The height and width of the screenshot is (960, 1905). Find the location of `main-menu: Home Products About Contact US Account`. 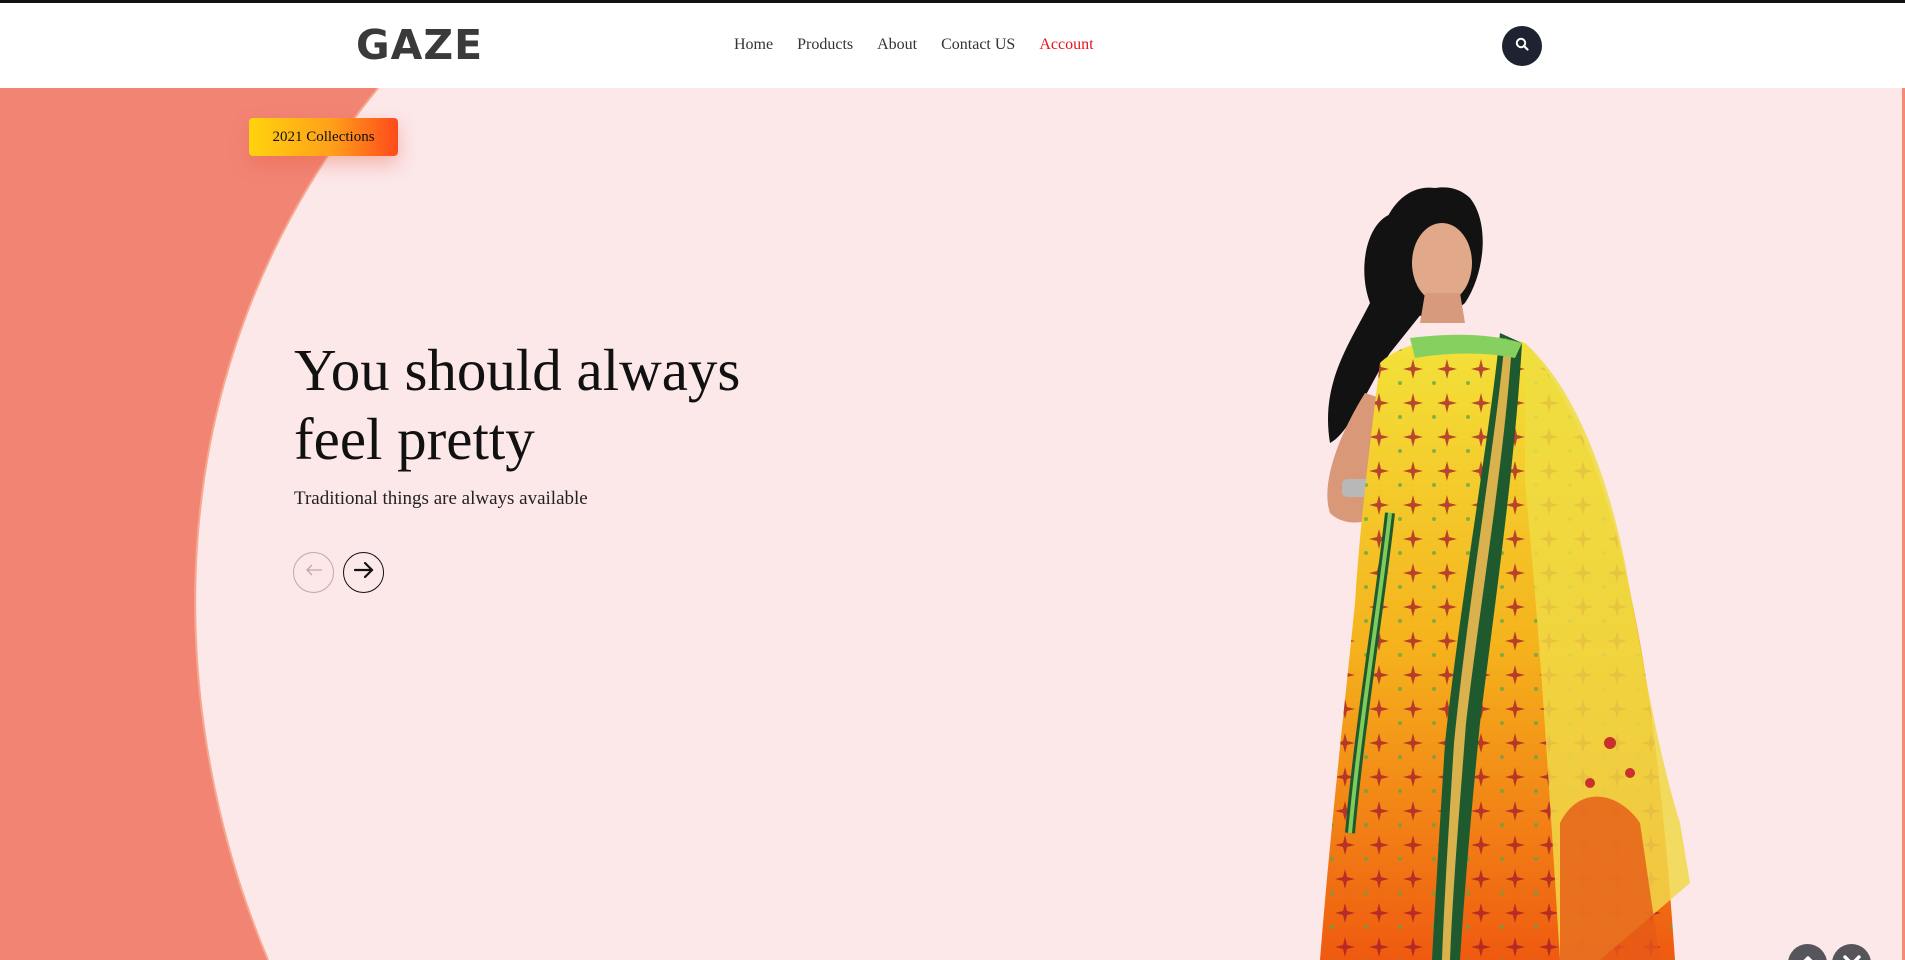

main-menu: Home Products About Contact US Account is located at coordinates (926, 45).